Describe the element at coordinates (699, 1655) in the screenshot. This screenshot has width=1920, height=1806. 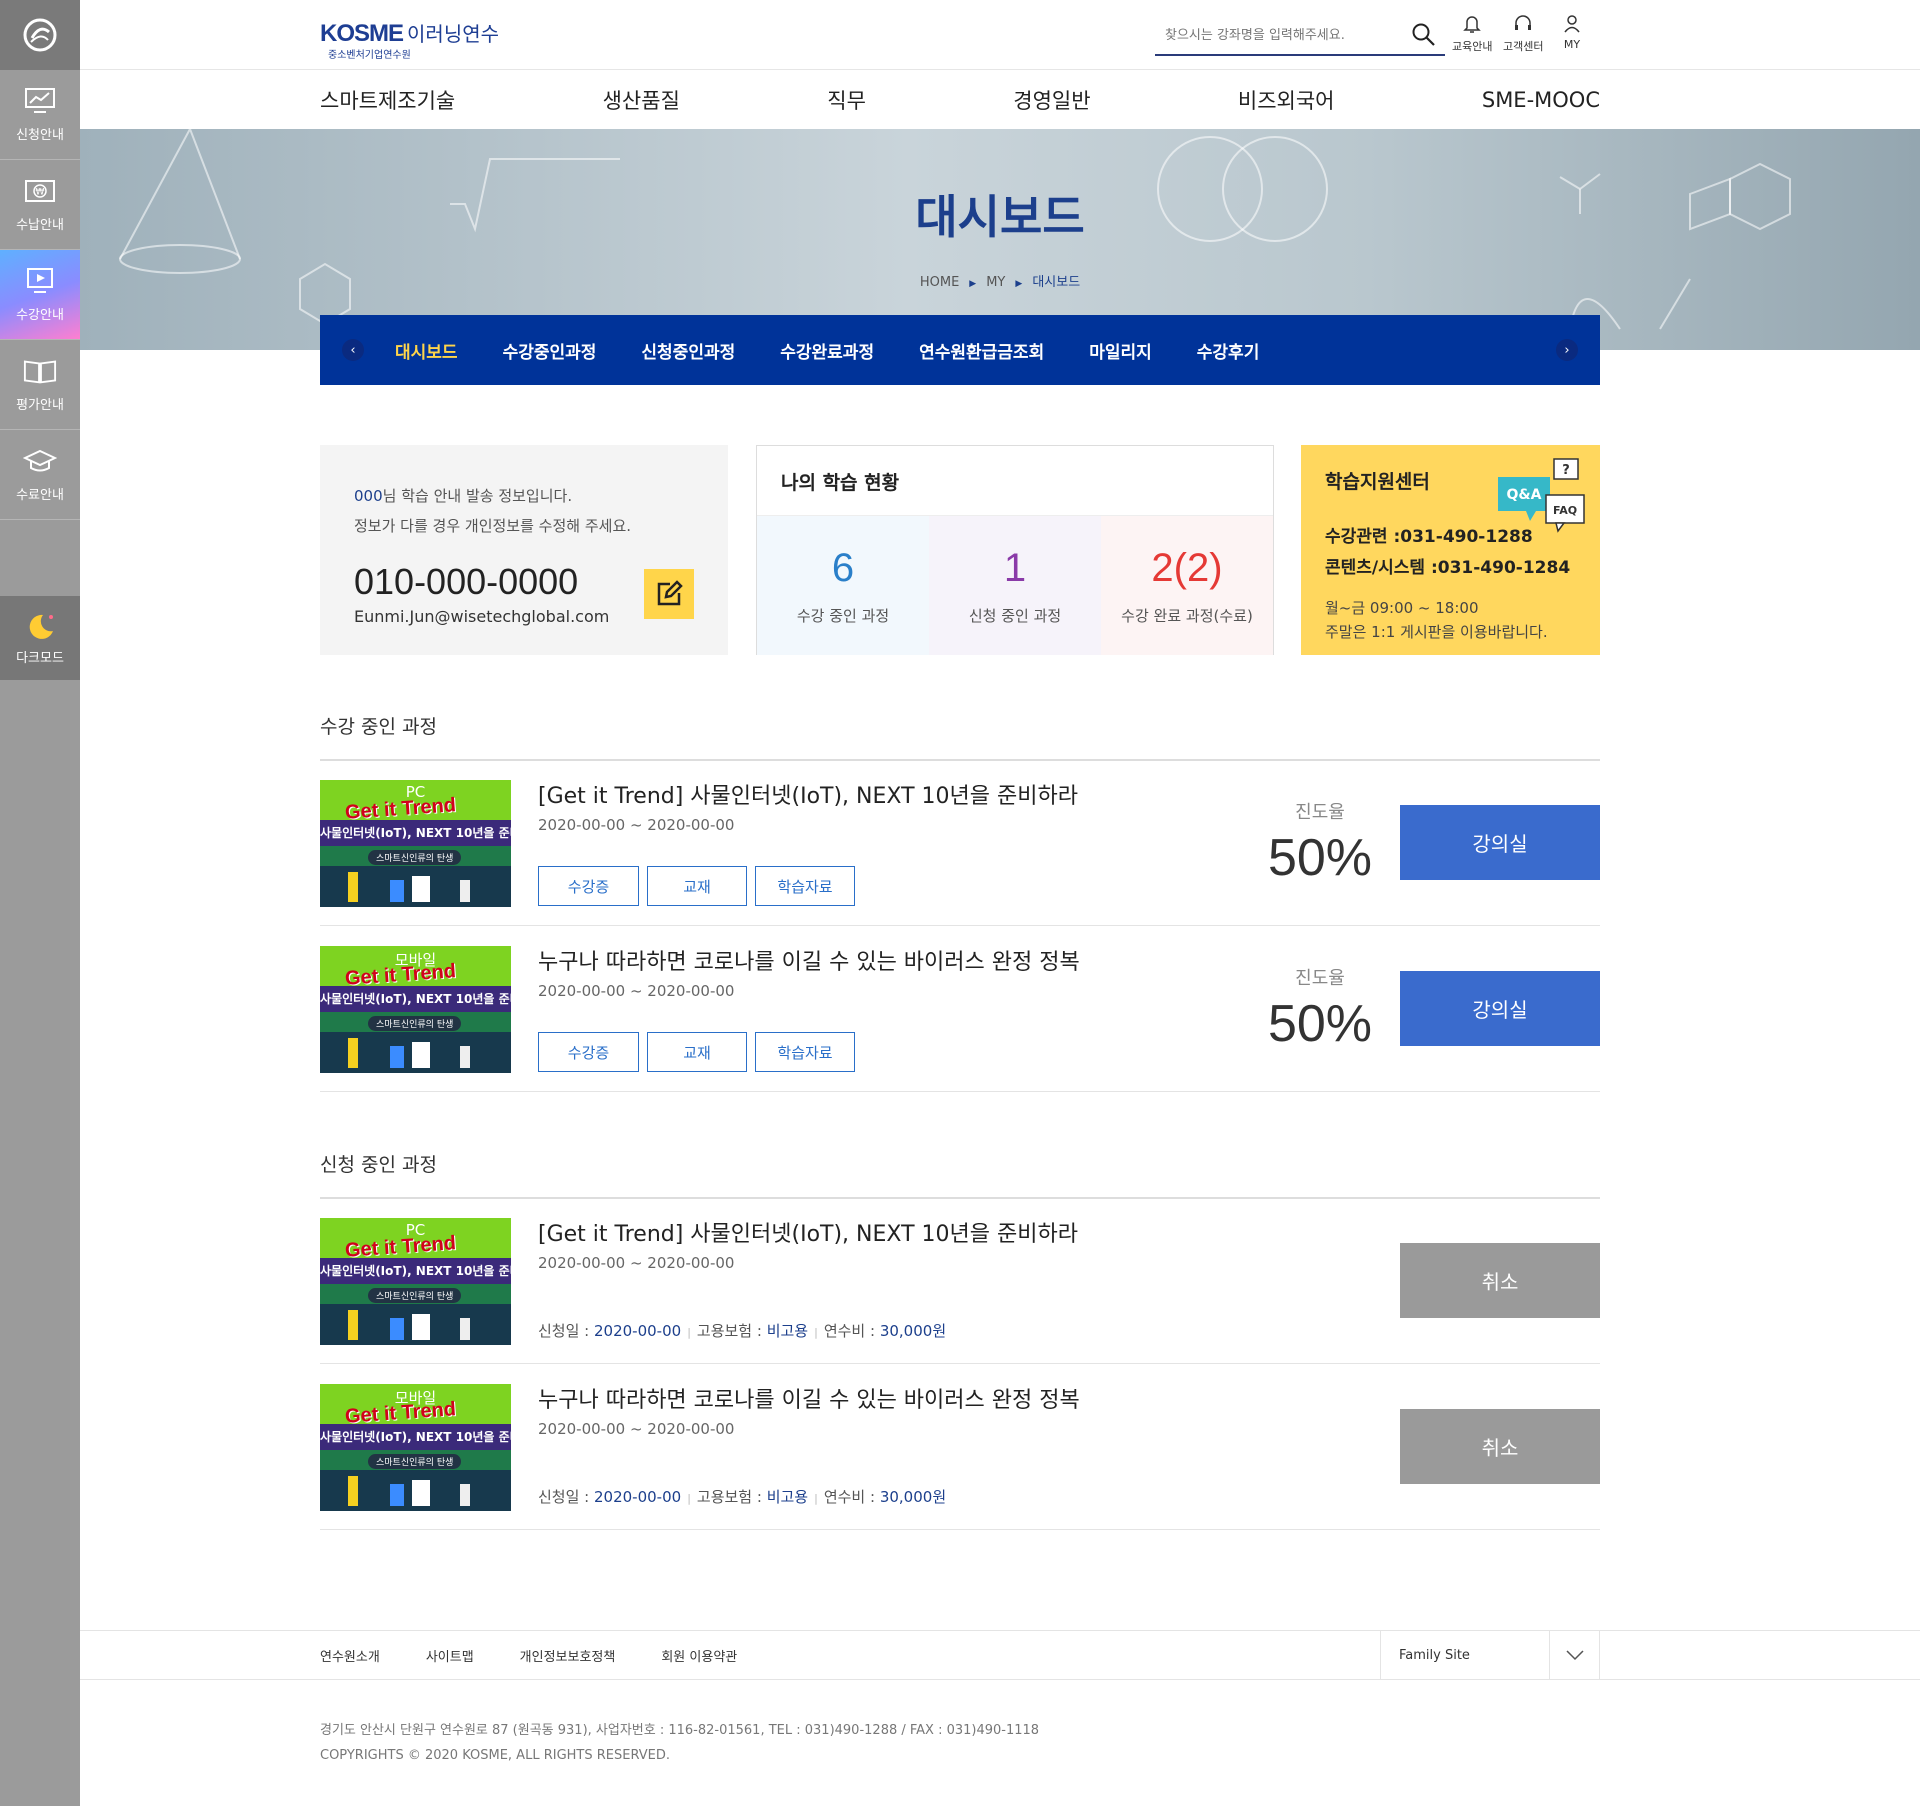
I see `footer-link-terms: 회원 이용약관` at that location.